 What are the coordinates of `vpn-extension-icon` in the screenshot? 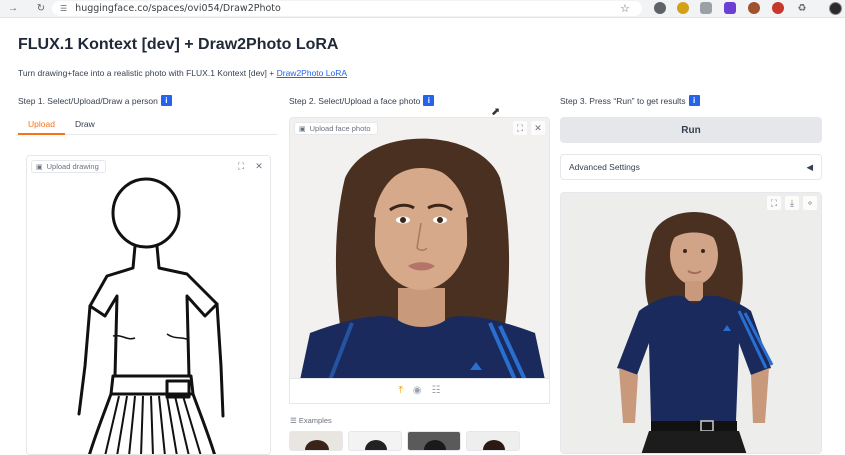 It's located at (778, 8).